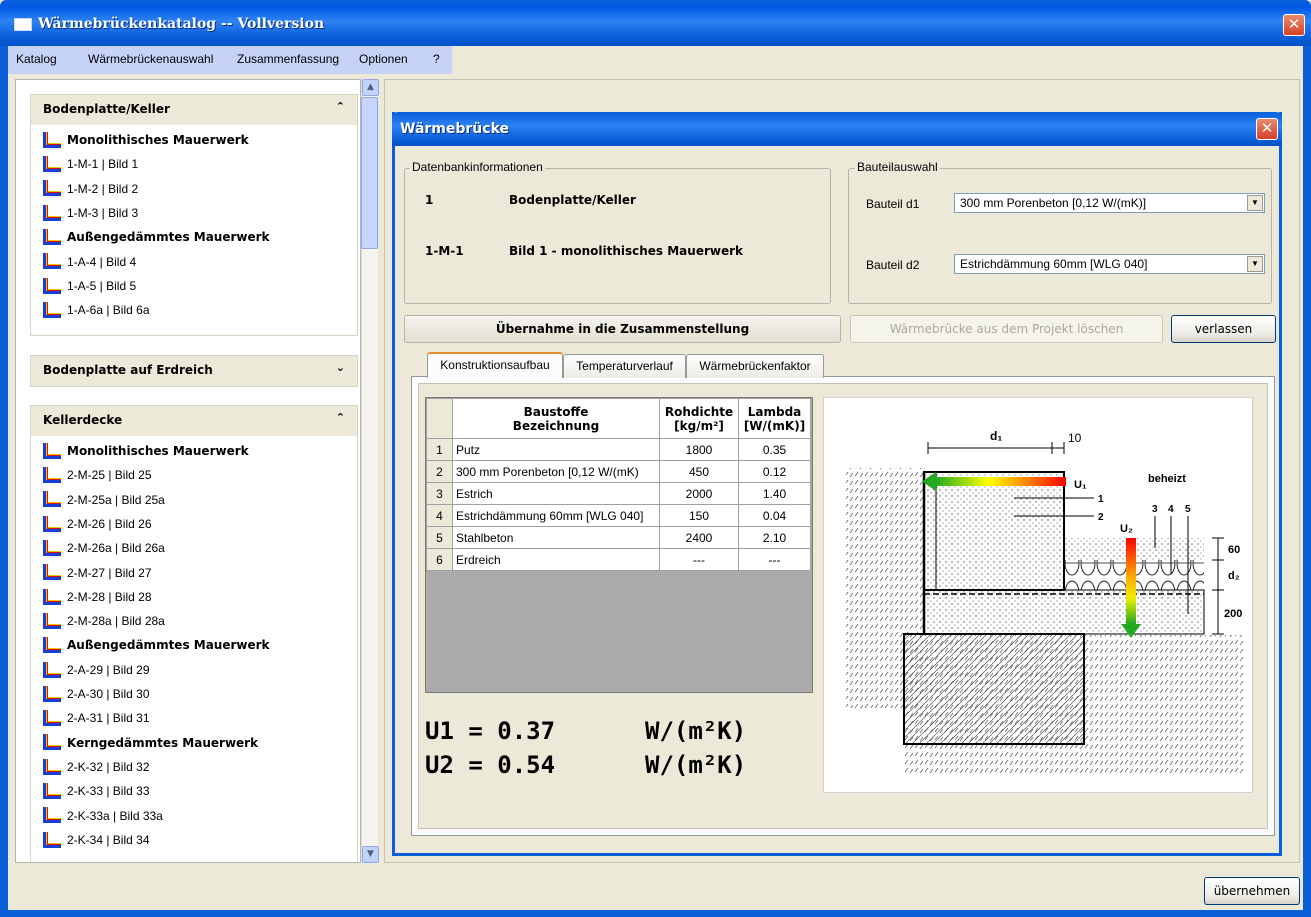  Describe the element at coordinates (556, 515) in the screenshot. I see `material-name: Estrichdämmung 60mm [WLG 040]` at that location.